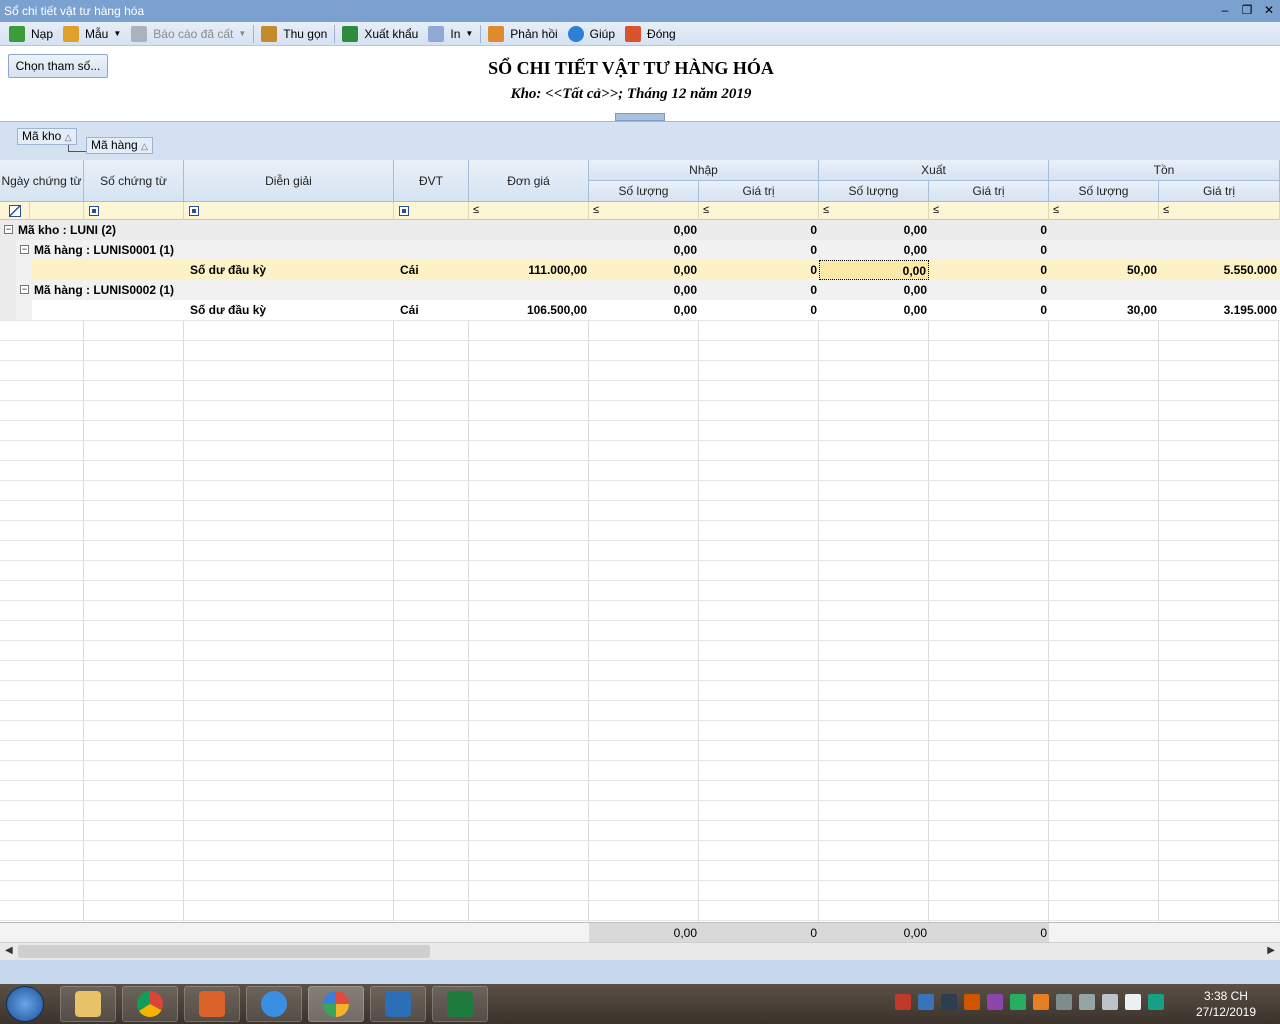 The width and height of the screenshot is (1280, 1024). I want to click on taskbar-picasa, so click(336, 1004).